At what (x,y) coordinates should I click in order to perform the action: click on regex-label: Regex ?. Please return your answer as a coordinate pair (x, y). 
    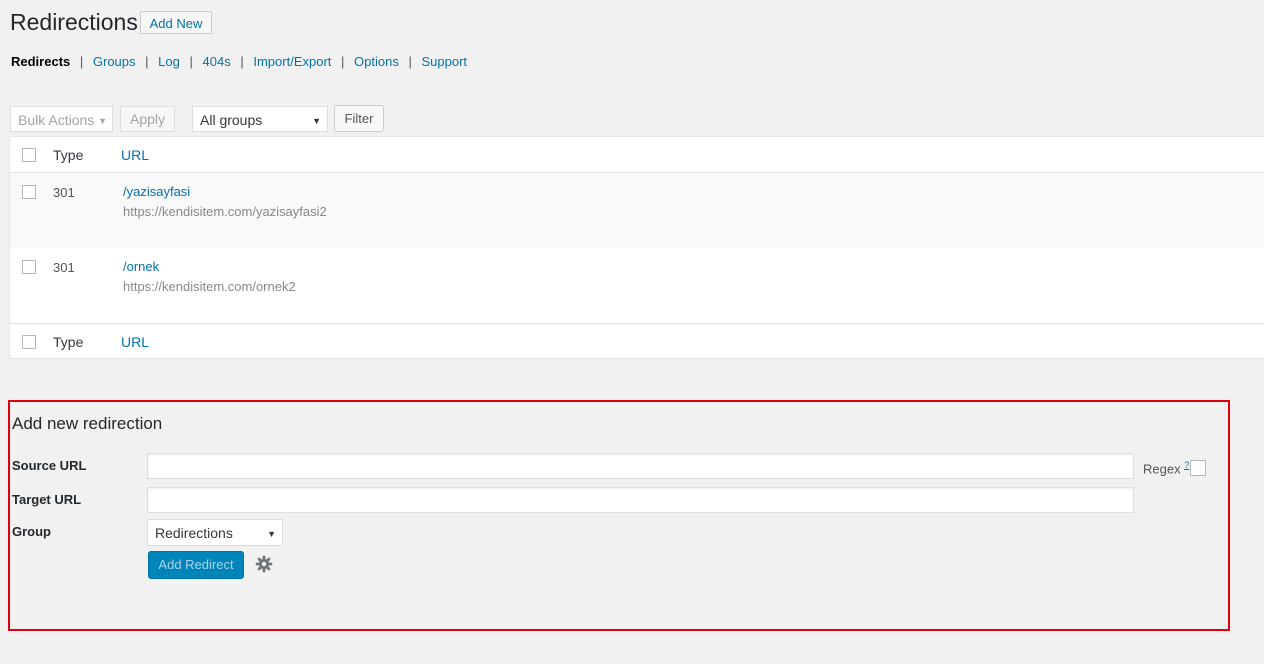
    Looking at the image, I should click on (1166, 468).